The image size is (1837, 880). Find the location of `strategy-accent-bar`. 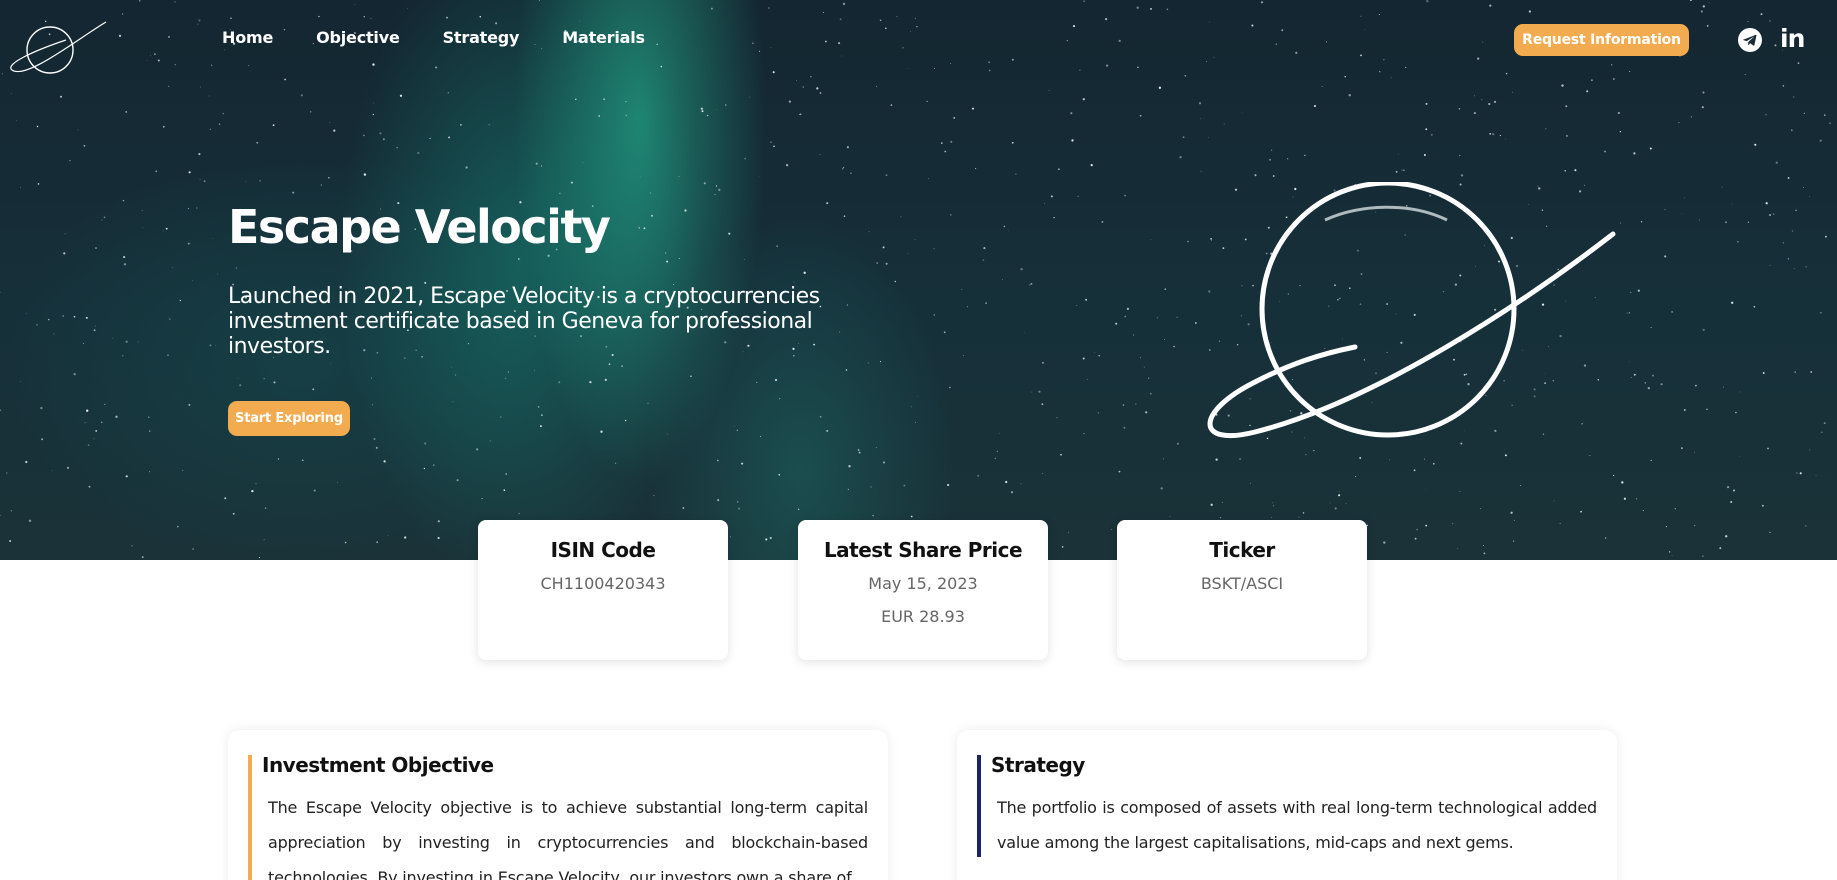

strategy-accent-bar is located at coordinates (979, 806).